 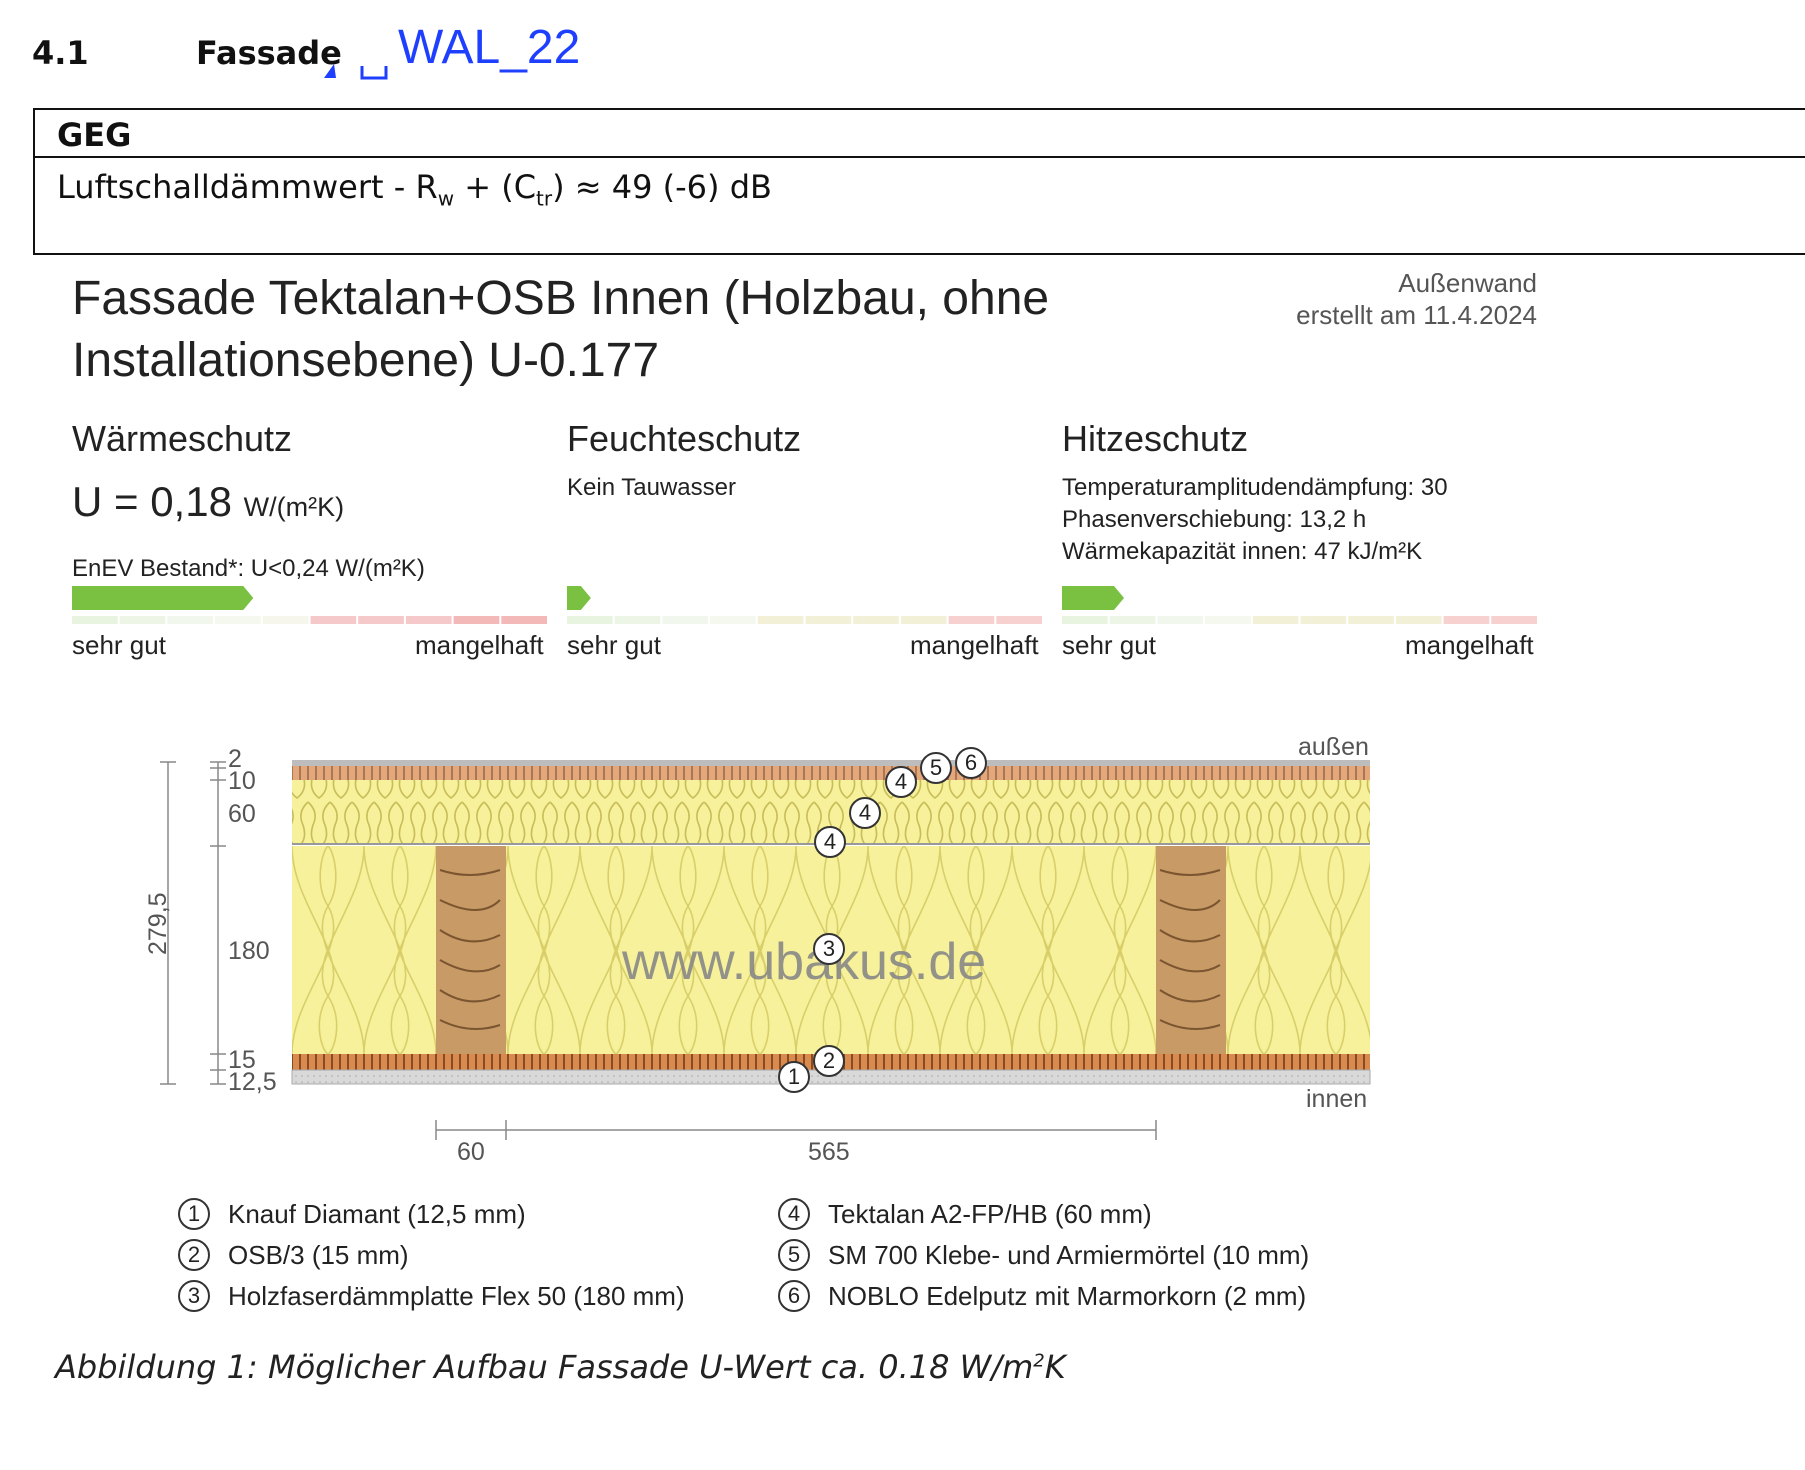 I want to click on marker-4c: 4, so click(x=901, y=782).